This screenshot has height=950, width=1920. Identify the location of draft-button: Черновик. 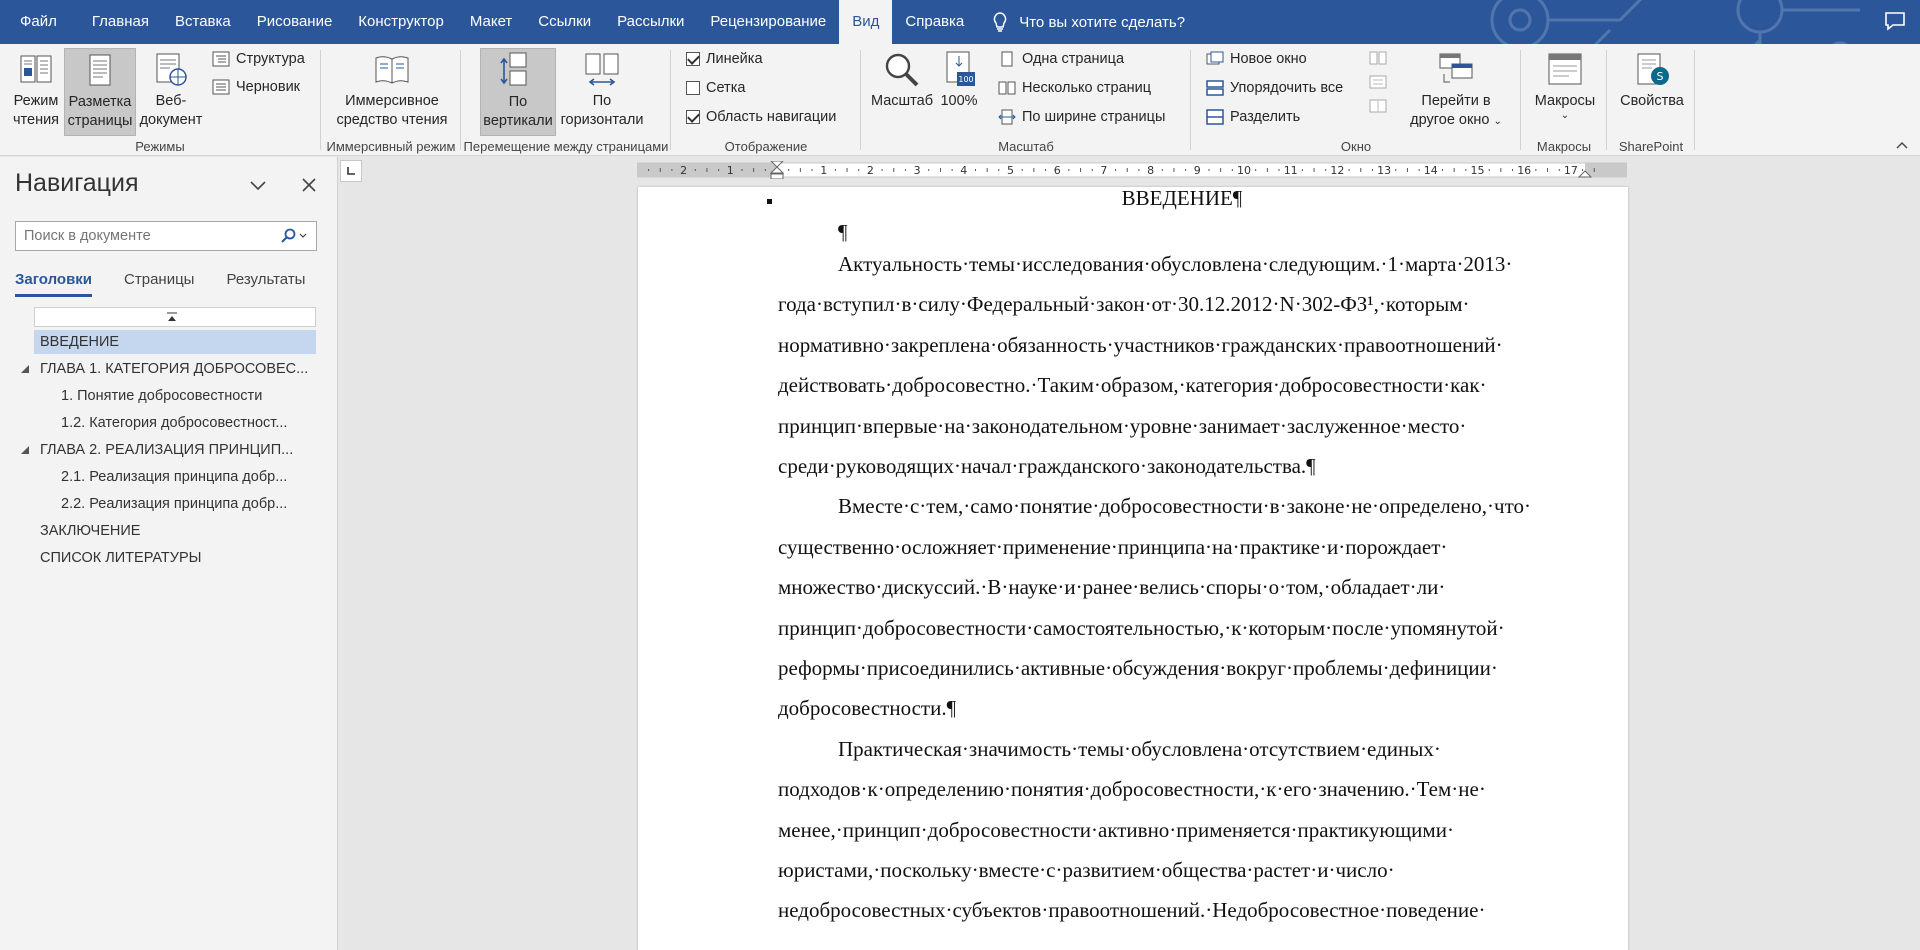
(256, 87).